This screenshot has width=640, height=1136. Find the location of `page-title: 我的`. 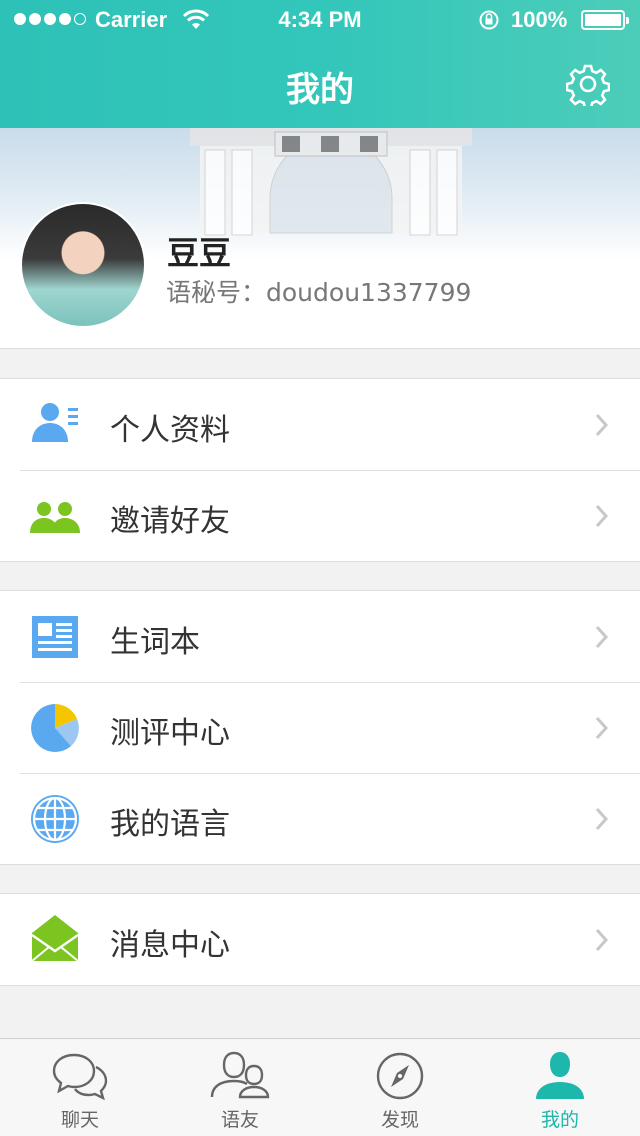

page-title: 我的 is located at coordinates (320, 90).